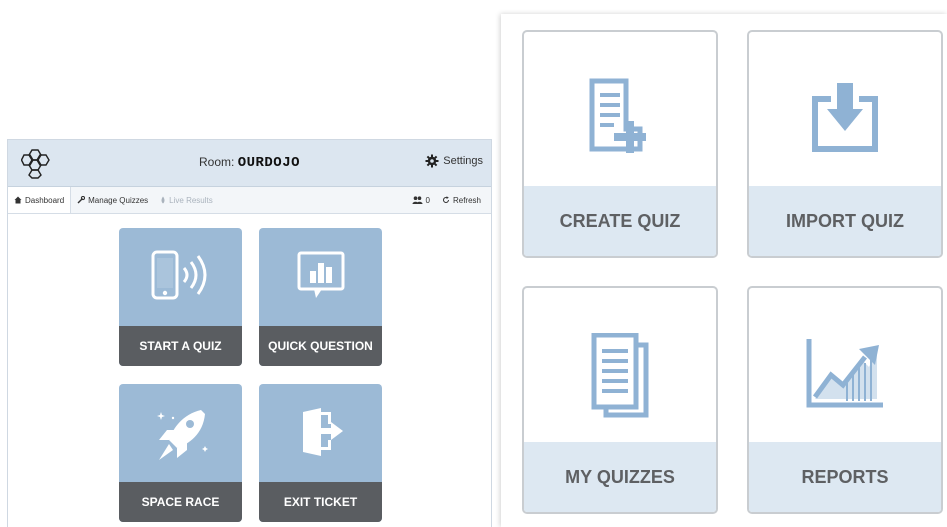 Image resolution: width=947 pixels, height=527 pixels. Describe the element at coordinates (620, 375) in the screenshot. I see `documents-icon` at that location.